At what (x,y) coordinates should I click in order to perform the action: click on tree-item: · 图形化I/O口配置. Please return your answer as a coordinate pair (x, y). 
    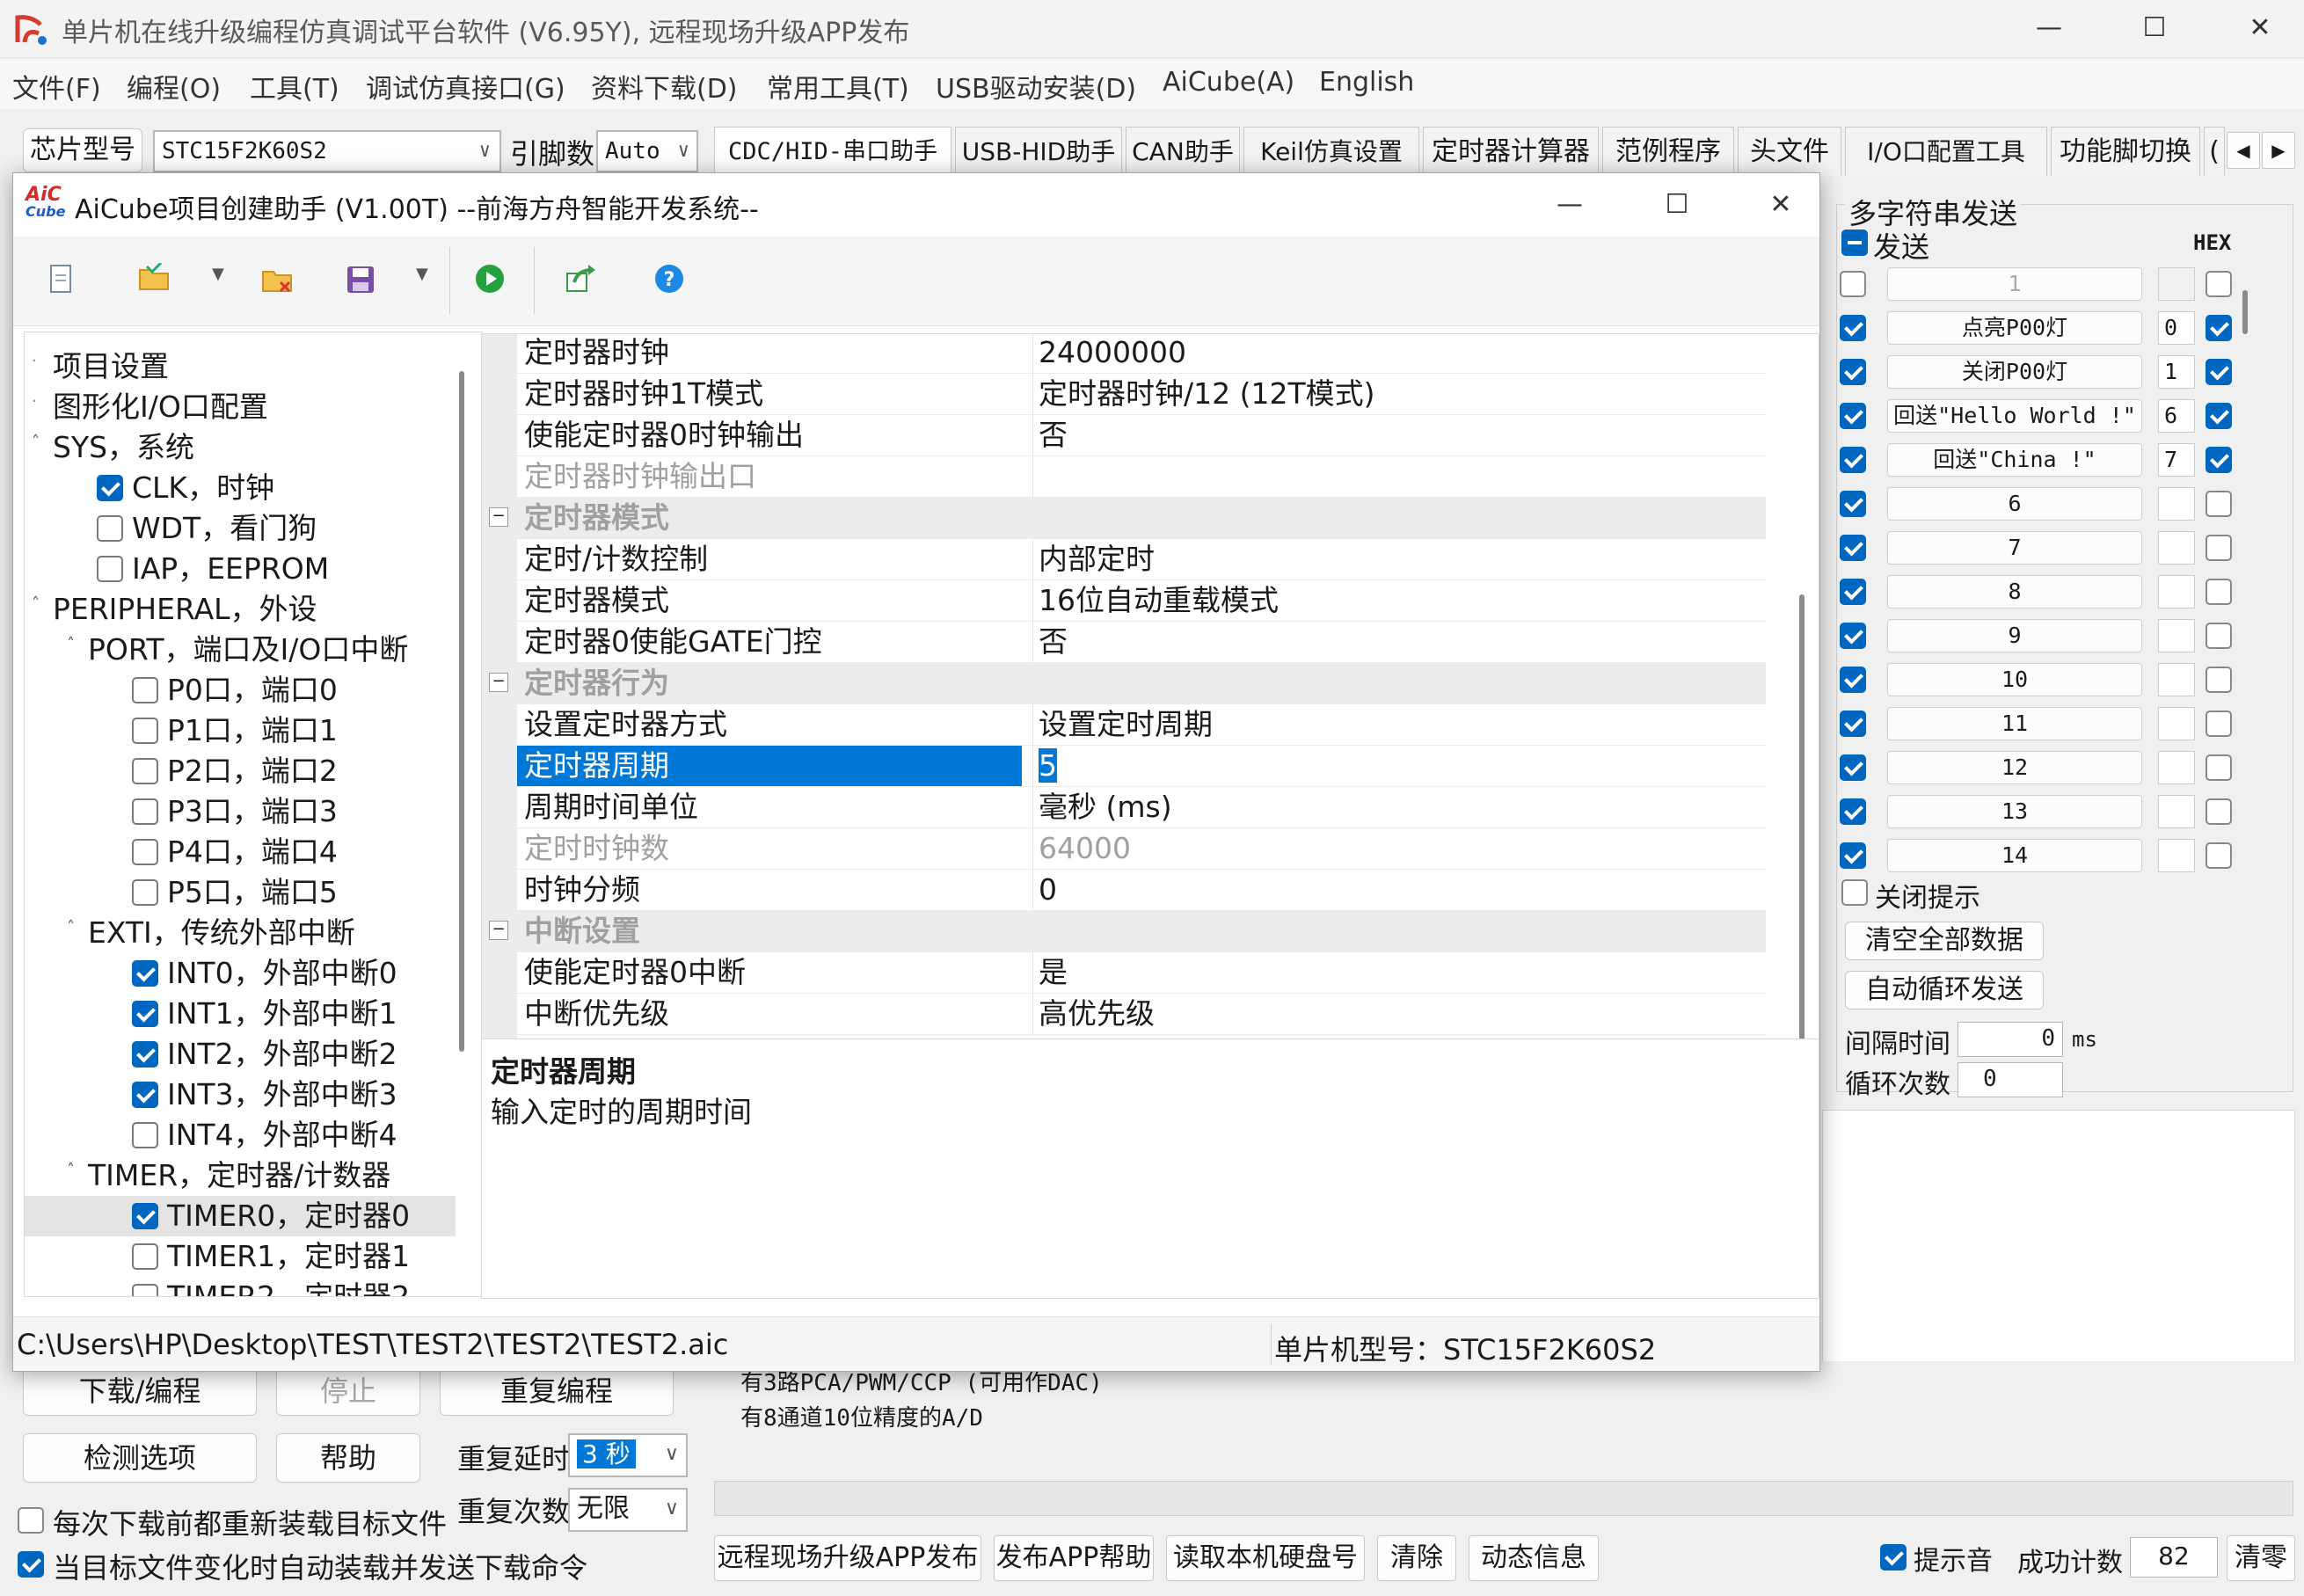
    Looking at the image, I should click on (240, 407).